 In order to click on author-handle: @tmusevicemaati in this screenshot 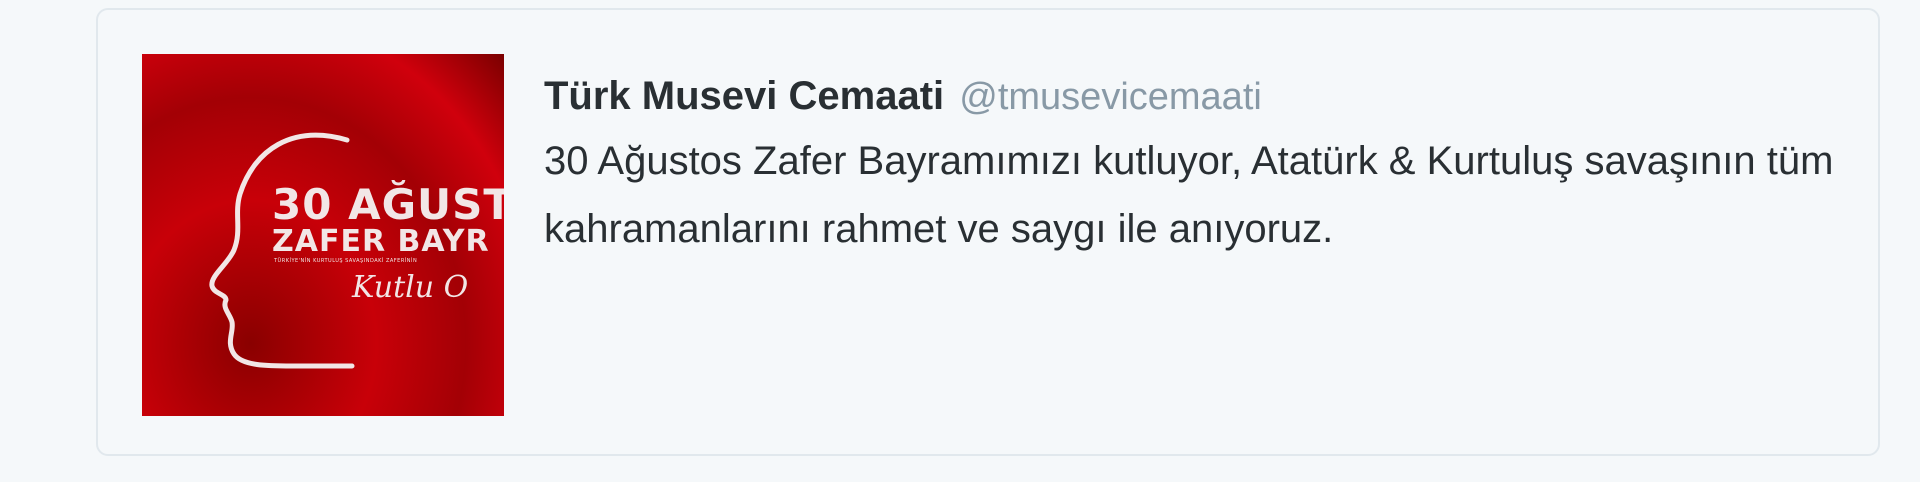, I will do `click(1110, 97)`.